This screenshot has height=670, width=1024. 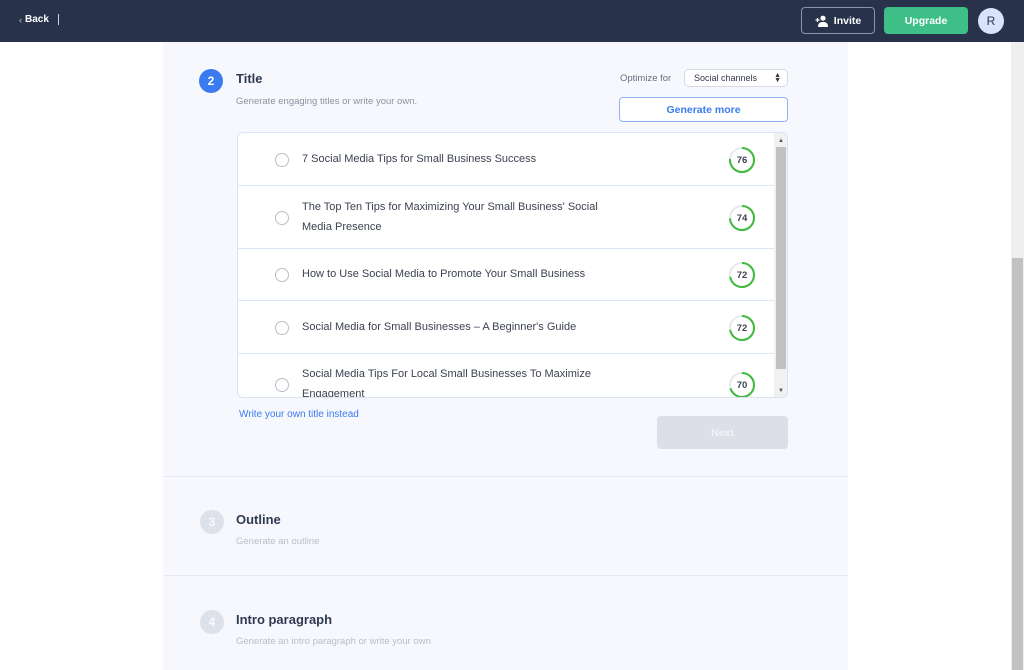 I want to click on score-value: 76, so click(x=742, y=160).